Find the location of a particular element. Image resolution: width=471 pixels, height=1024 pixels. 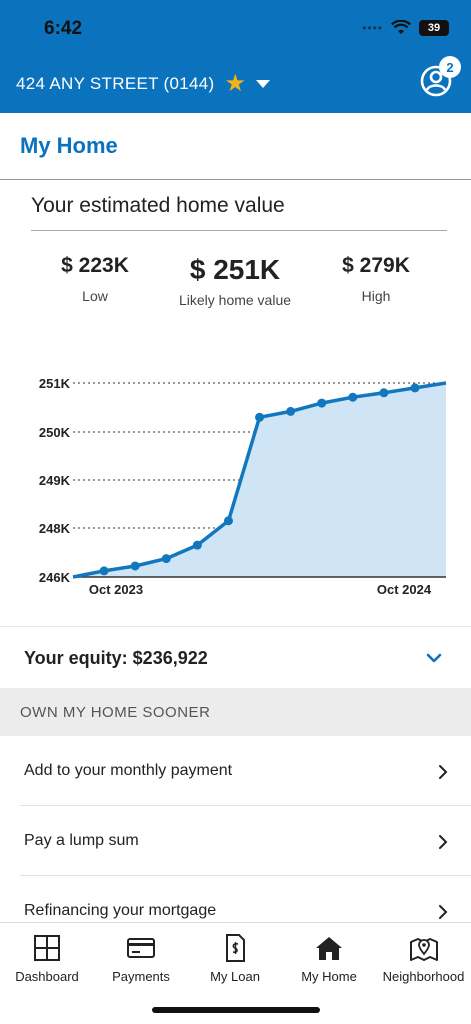

high-label: High is located at coordinates (376, 296).